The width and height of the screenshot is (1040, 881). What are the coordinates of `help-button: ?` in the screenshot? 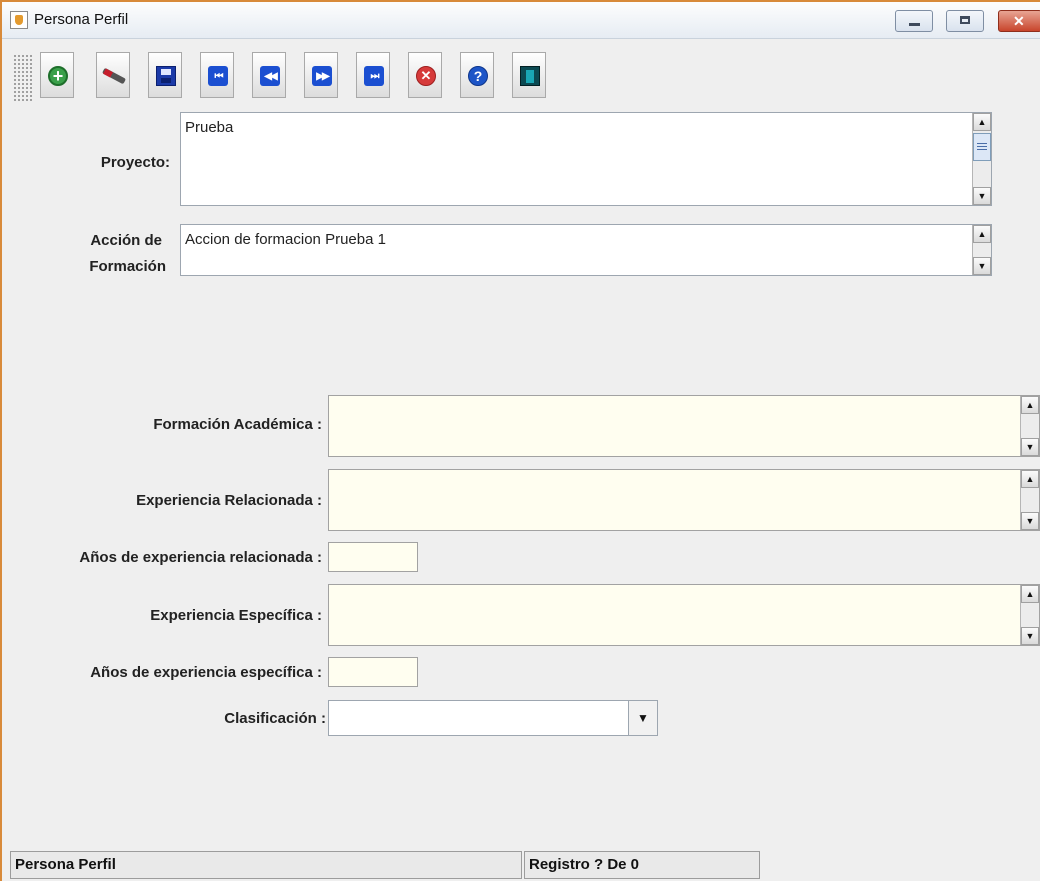 It's located at (477, 75).